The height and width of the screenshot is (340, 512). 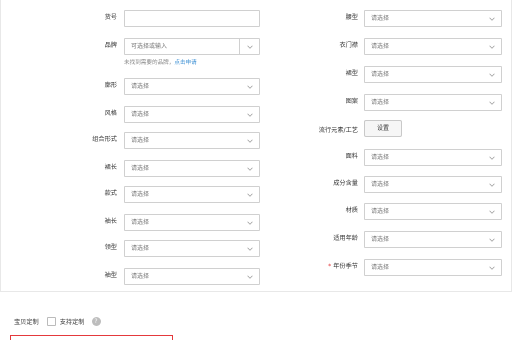 I want to click on left-row-0-select: 请选择, so click(x=192, y=86).